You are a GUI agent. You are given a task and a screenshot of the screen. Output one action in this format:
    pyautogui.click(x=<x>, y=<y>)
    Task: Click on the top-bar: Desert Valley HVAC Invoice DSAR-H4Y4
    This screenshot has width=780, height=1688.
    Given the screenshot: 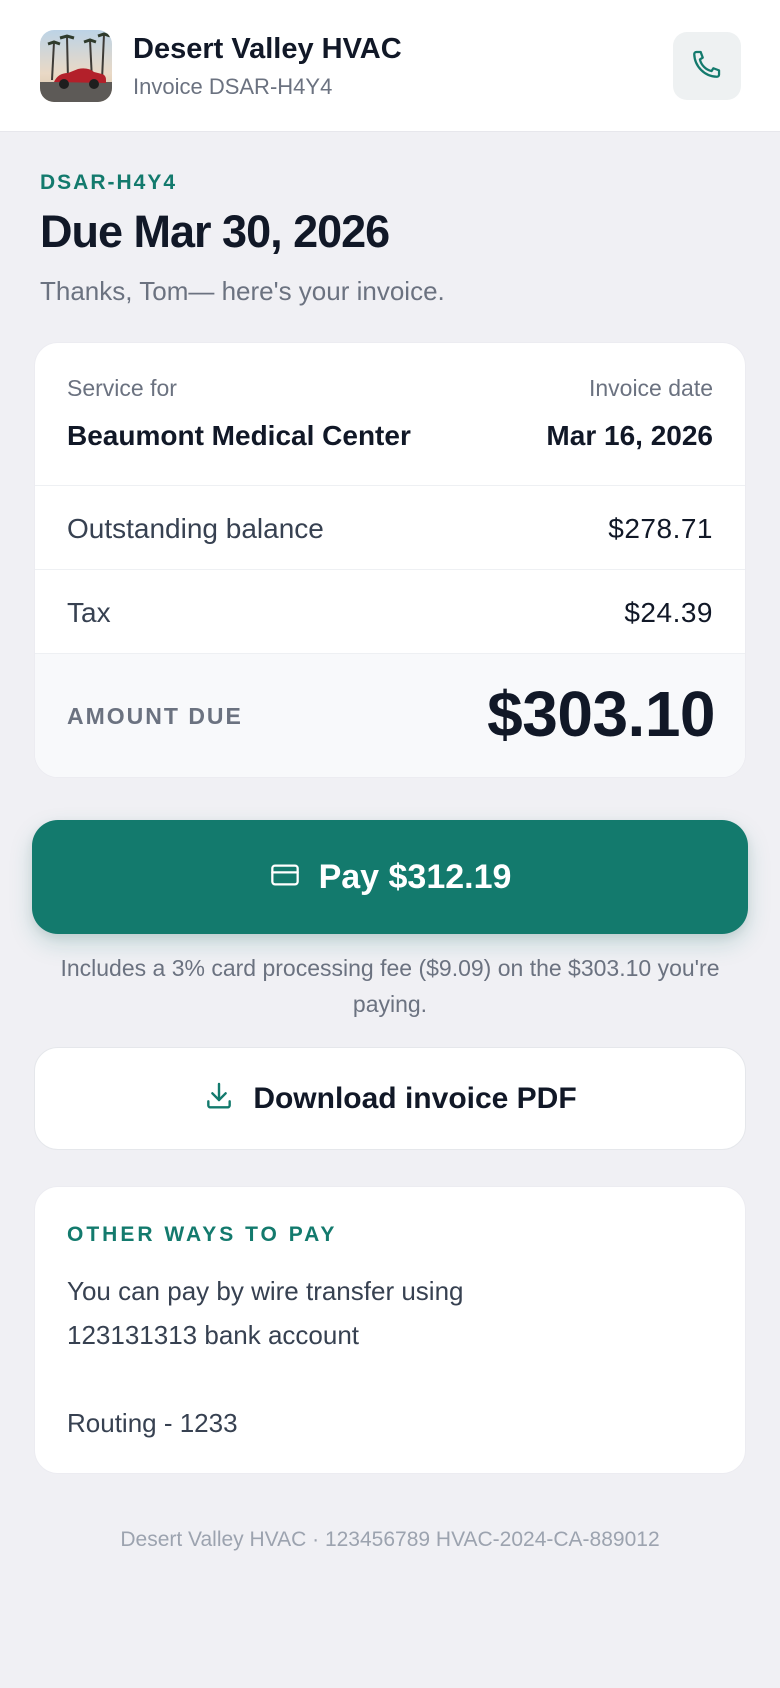 What is the action you would take?
    pyautogui.click(x=390, y=66)
    